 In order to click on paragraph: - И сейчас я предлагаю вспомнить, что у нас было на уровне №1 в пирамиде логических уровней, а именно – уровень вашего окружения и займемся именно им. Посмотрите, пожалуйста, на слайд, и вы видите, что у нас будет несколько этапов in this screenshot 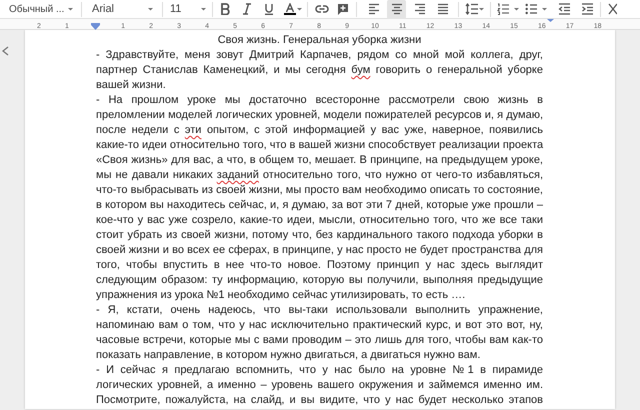, I will do `click(319, 385)`.